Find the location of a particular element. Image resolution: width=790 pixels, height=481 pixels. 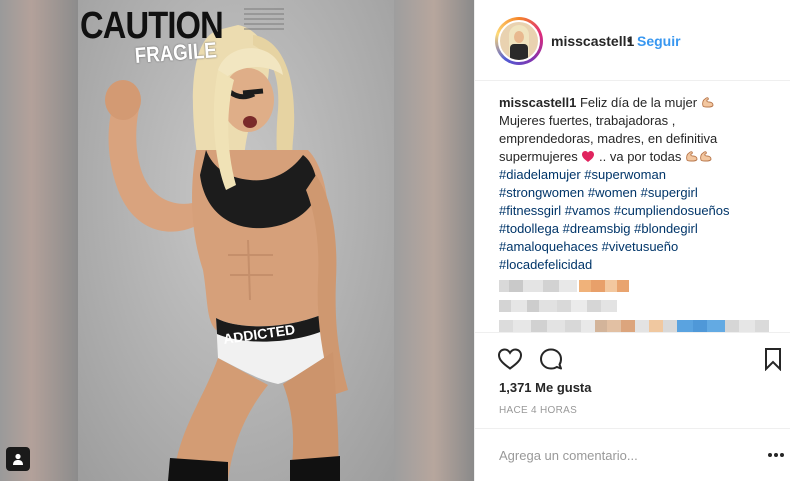

hashtag-line-6: #locadefelicidad is located at coordinates (641, 265).